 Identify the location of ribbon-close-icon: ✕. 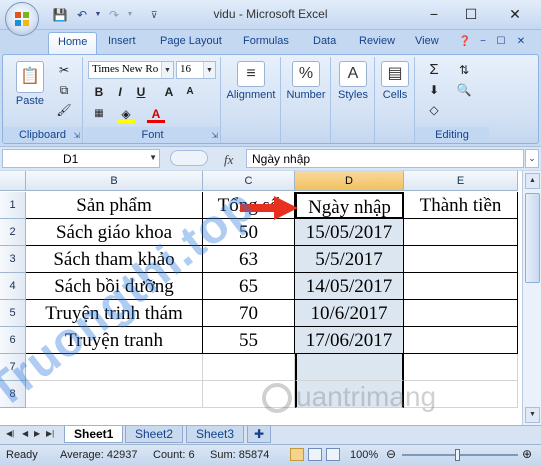
(521, 42).